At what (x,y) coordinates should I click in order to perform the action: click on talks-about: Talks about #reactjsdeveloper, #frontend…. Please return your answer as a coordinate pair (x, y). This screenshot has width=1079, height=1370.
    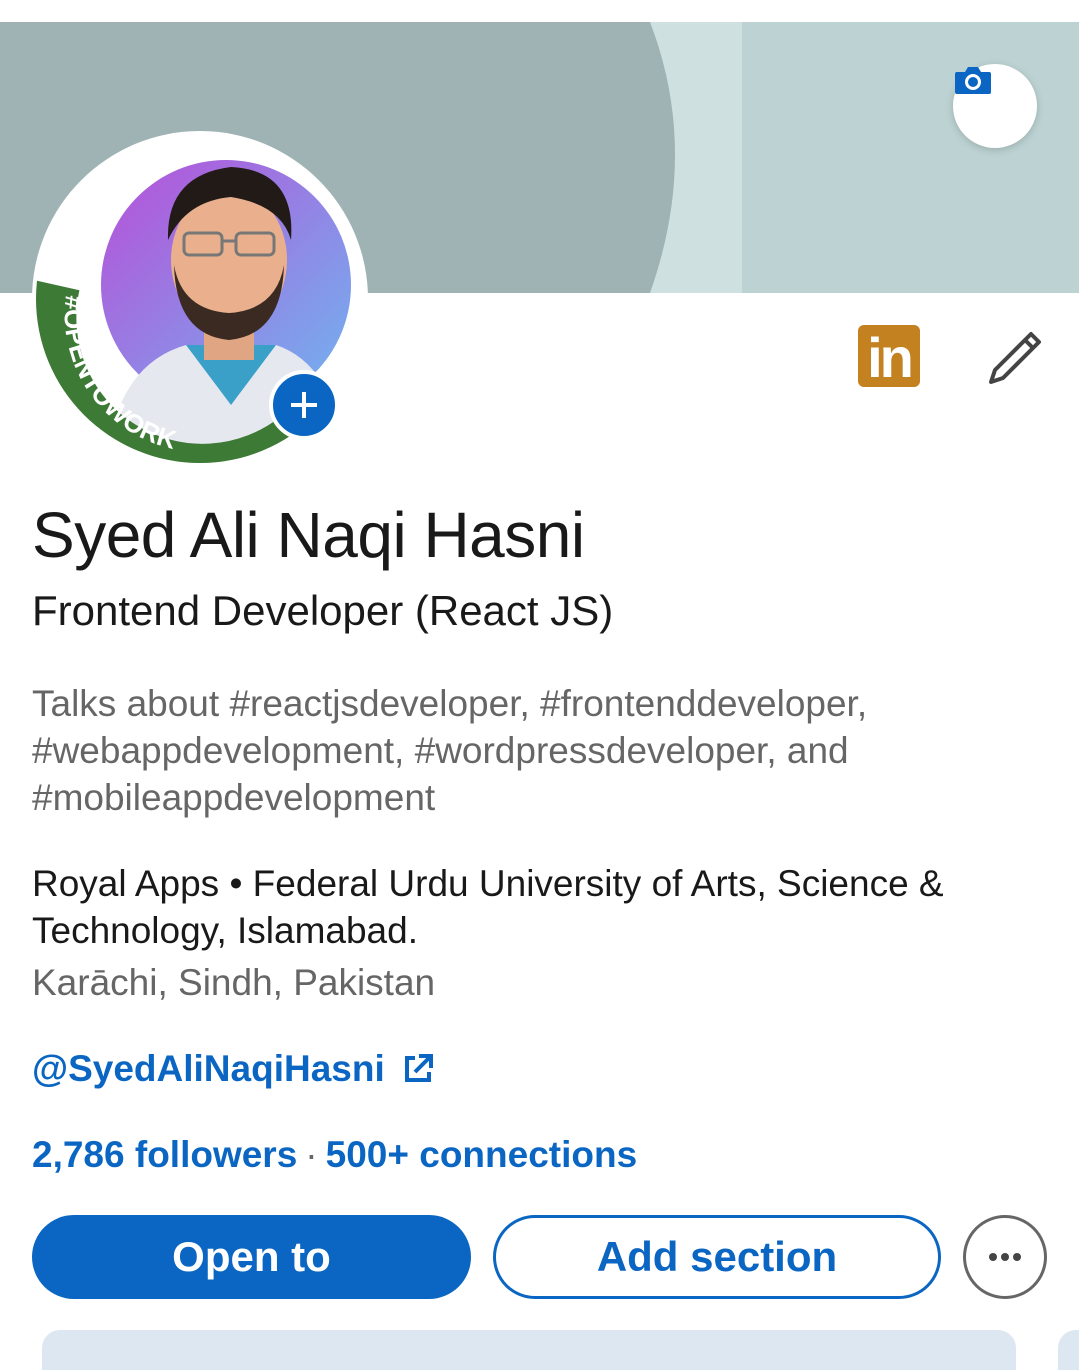
    Looking at the image, I should click on (450, 750).